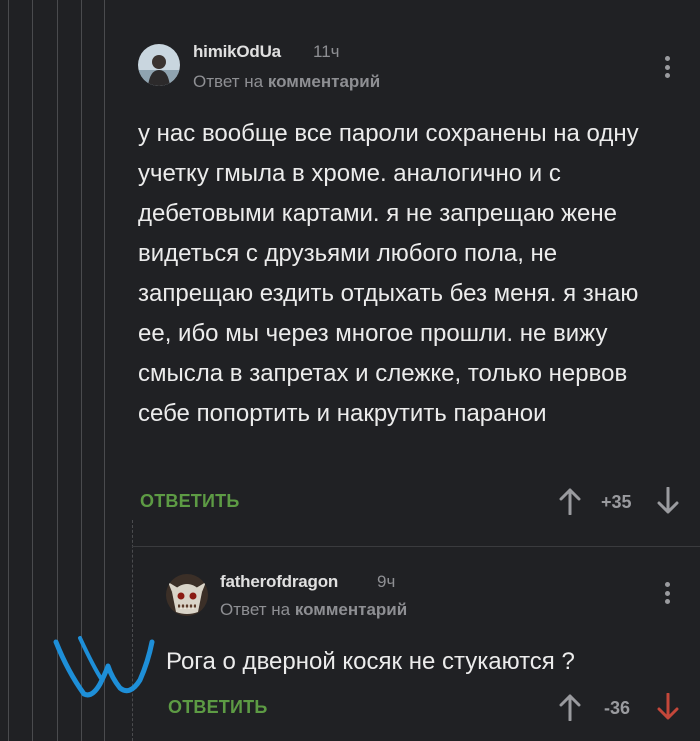 Image resolution: width=700 pixels, height=741 pixels. I want to click on handwritten-annotation, so click(105, 668).